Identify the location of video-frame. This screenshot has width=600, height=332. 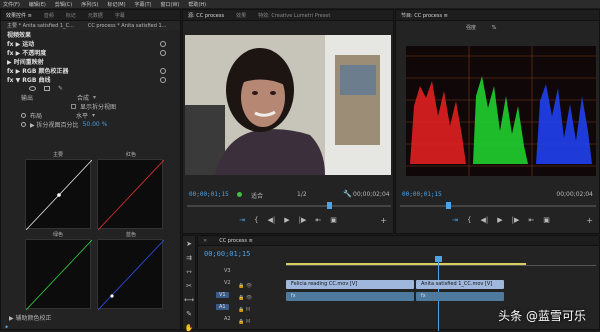
(288, 105).